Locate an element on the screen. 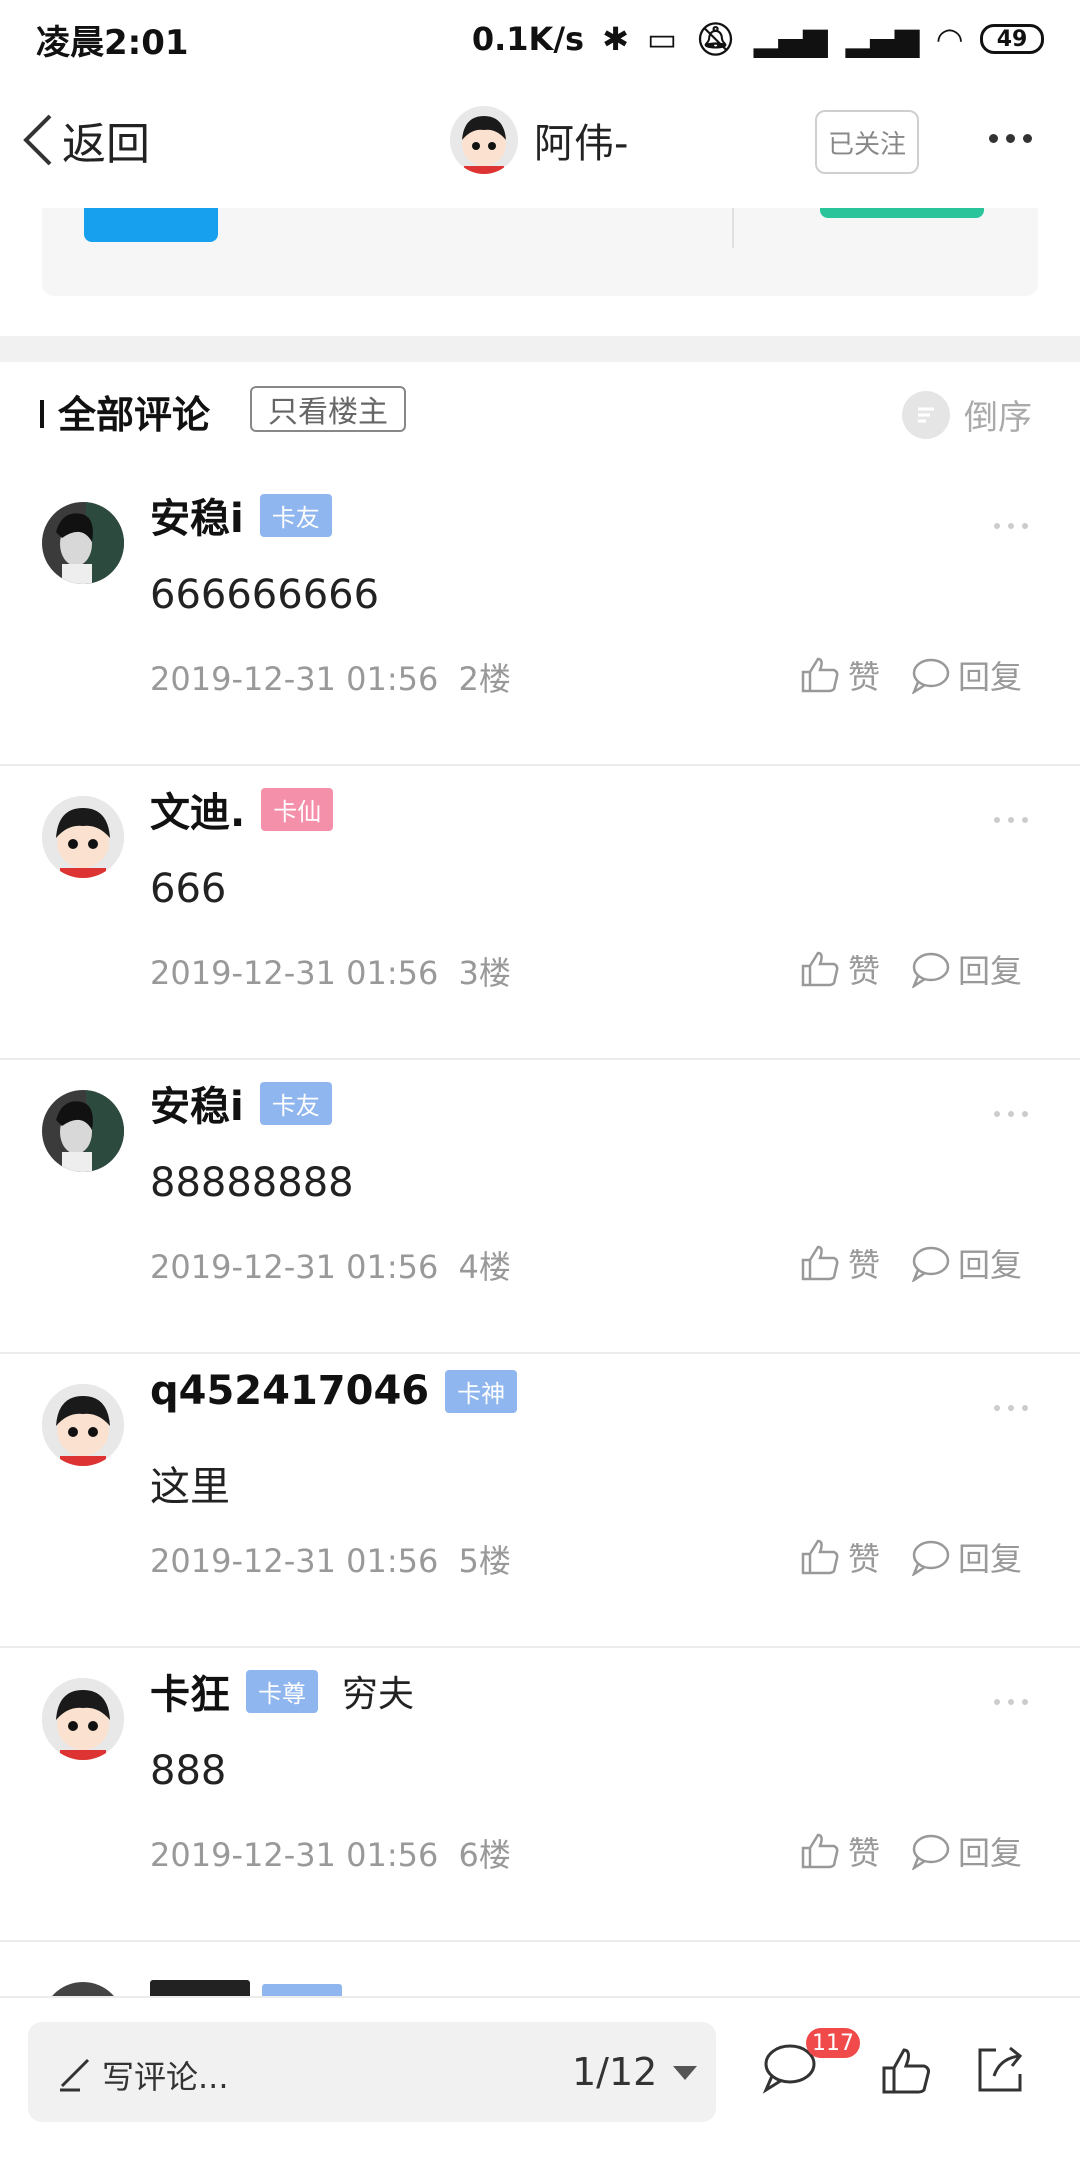 The image size is (1080, 2160). comment-floor: 3楼 is located at coordinates (484, 973).